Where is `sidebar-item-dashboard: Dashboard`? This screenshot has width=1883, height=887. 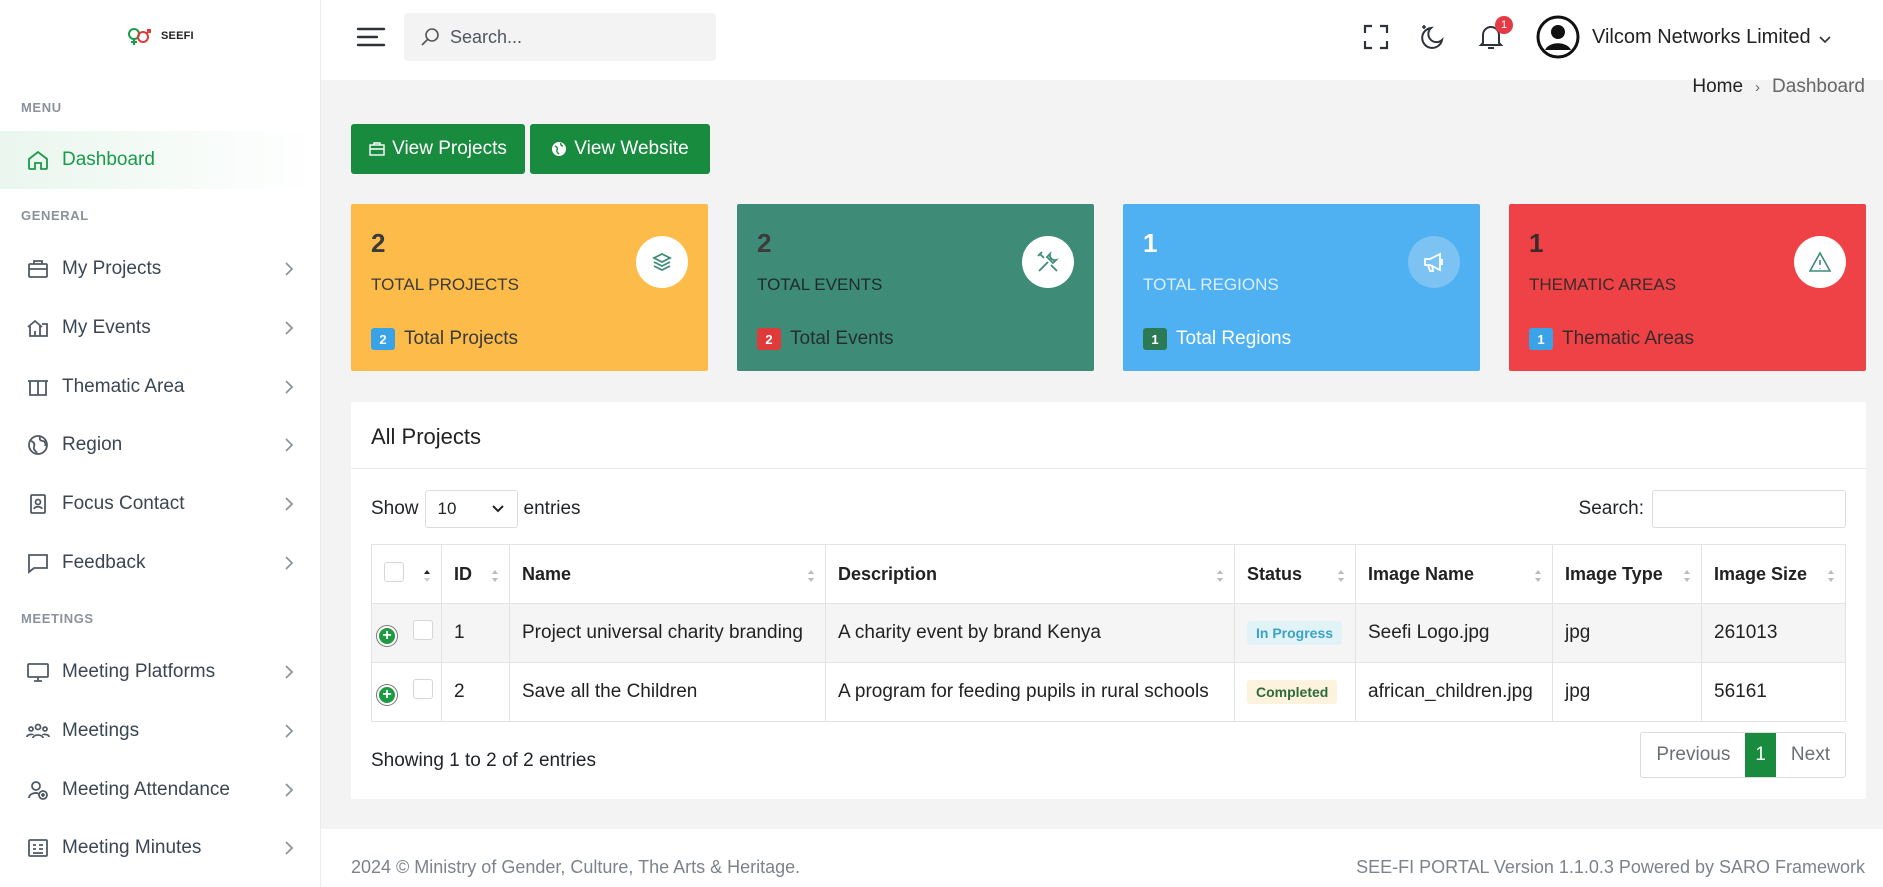
sidebar-item-dashboard: Dashboard is located at coordinates (160, 160).